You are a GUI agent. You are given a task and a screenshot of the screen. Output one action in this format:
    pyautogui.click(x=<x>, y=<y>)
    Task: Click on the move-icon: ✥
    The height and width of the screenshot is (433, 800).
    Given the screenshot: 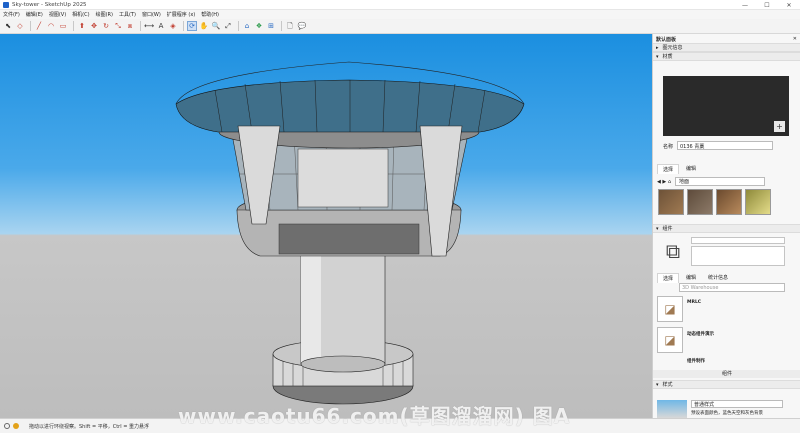 What is the action you would take?
    pyautogui.click(x=94, y=26)
    